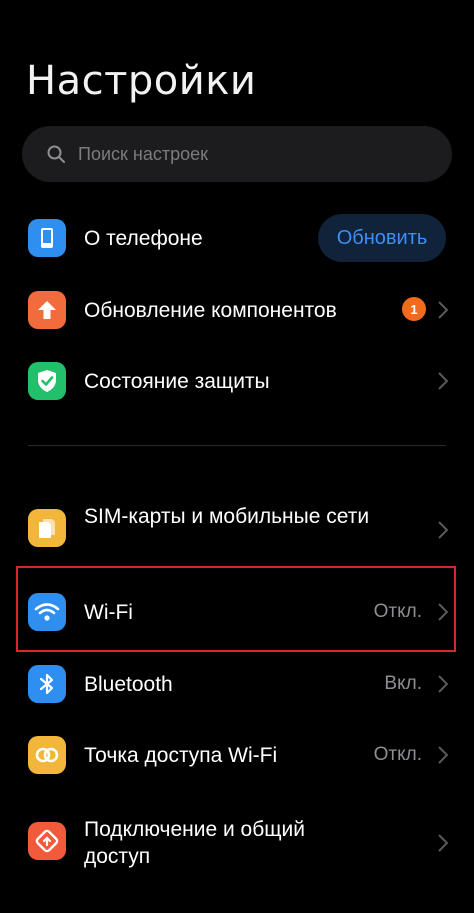 This screenshot has height=913, width=474. I want to click on notification-badge: 1, so click(414, 309).